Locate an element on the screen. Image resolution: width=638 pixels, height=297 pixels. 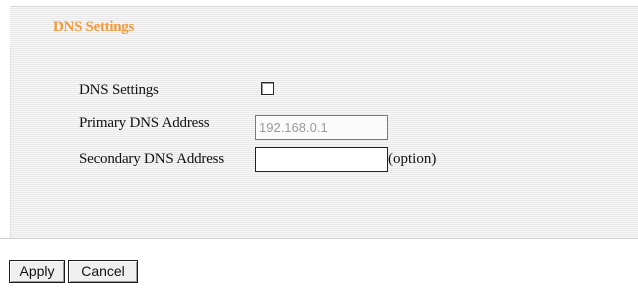
page-title: DNS Settings is located at coordinates (93, 27).